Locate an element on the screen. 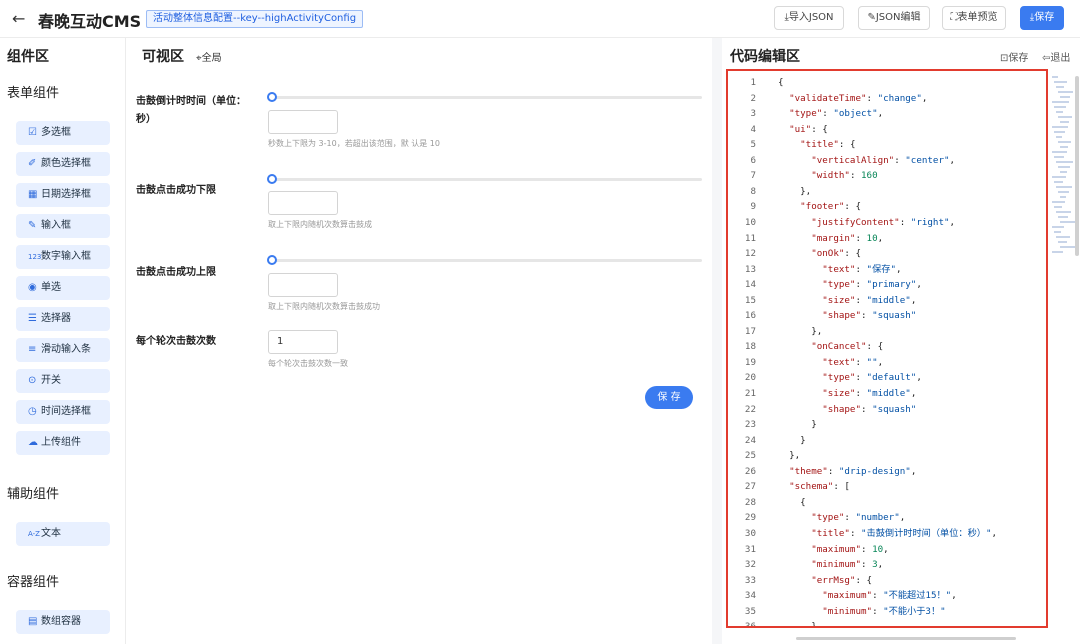 Image resolution: width=1080 pixels, height=644 pixels. code-line: 22 "shape": "squash" is located at coordinates (887, 409).